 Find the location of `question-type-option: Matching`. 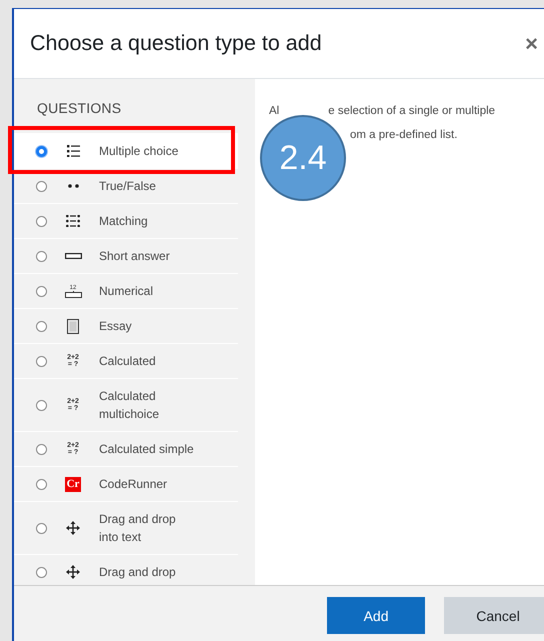

question-type-option: Matching is located at coordinates (126, 220).